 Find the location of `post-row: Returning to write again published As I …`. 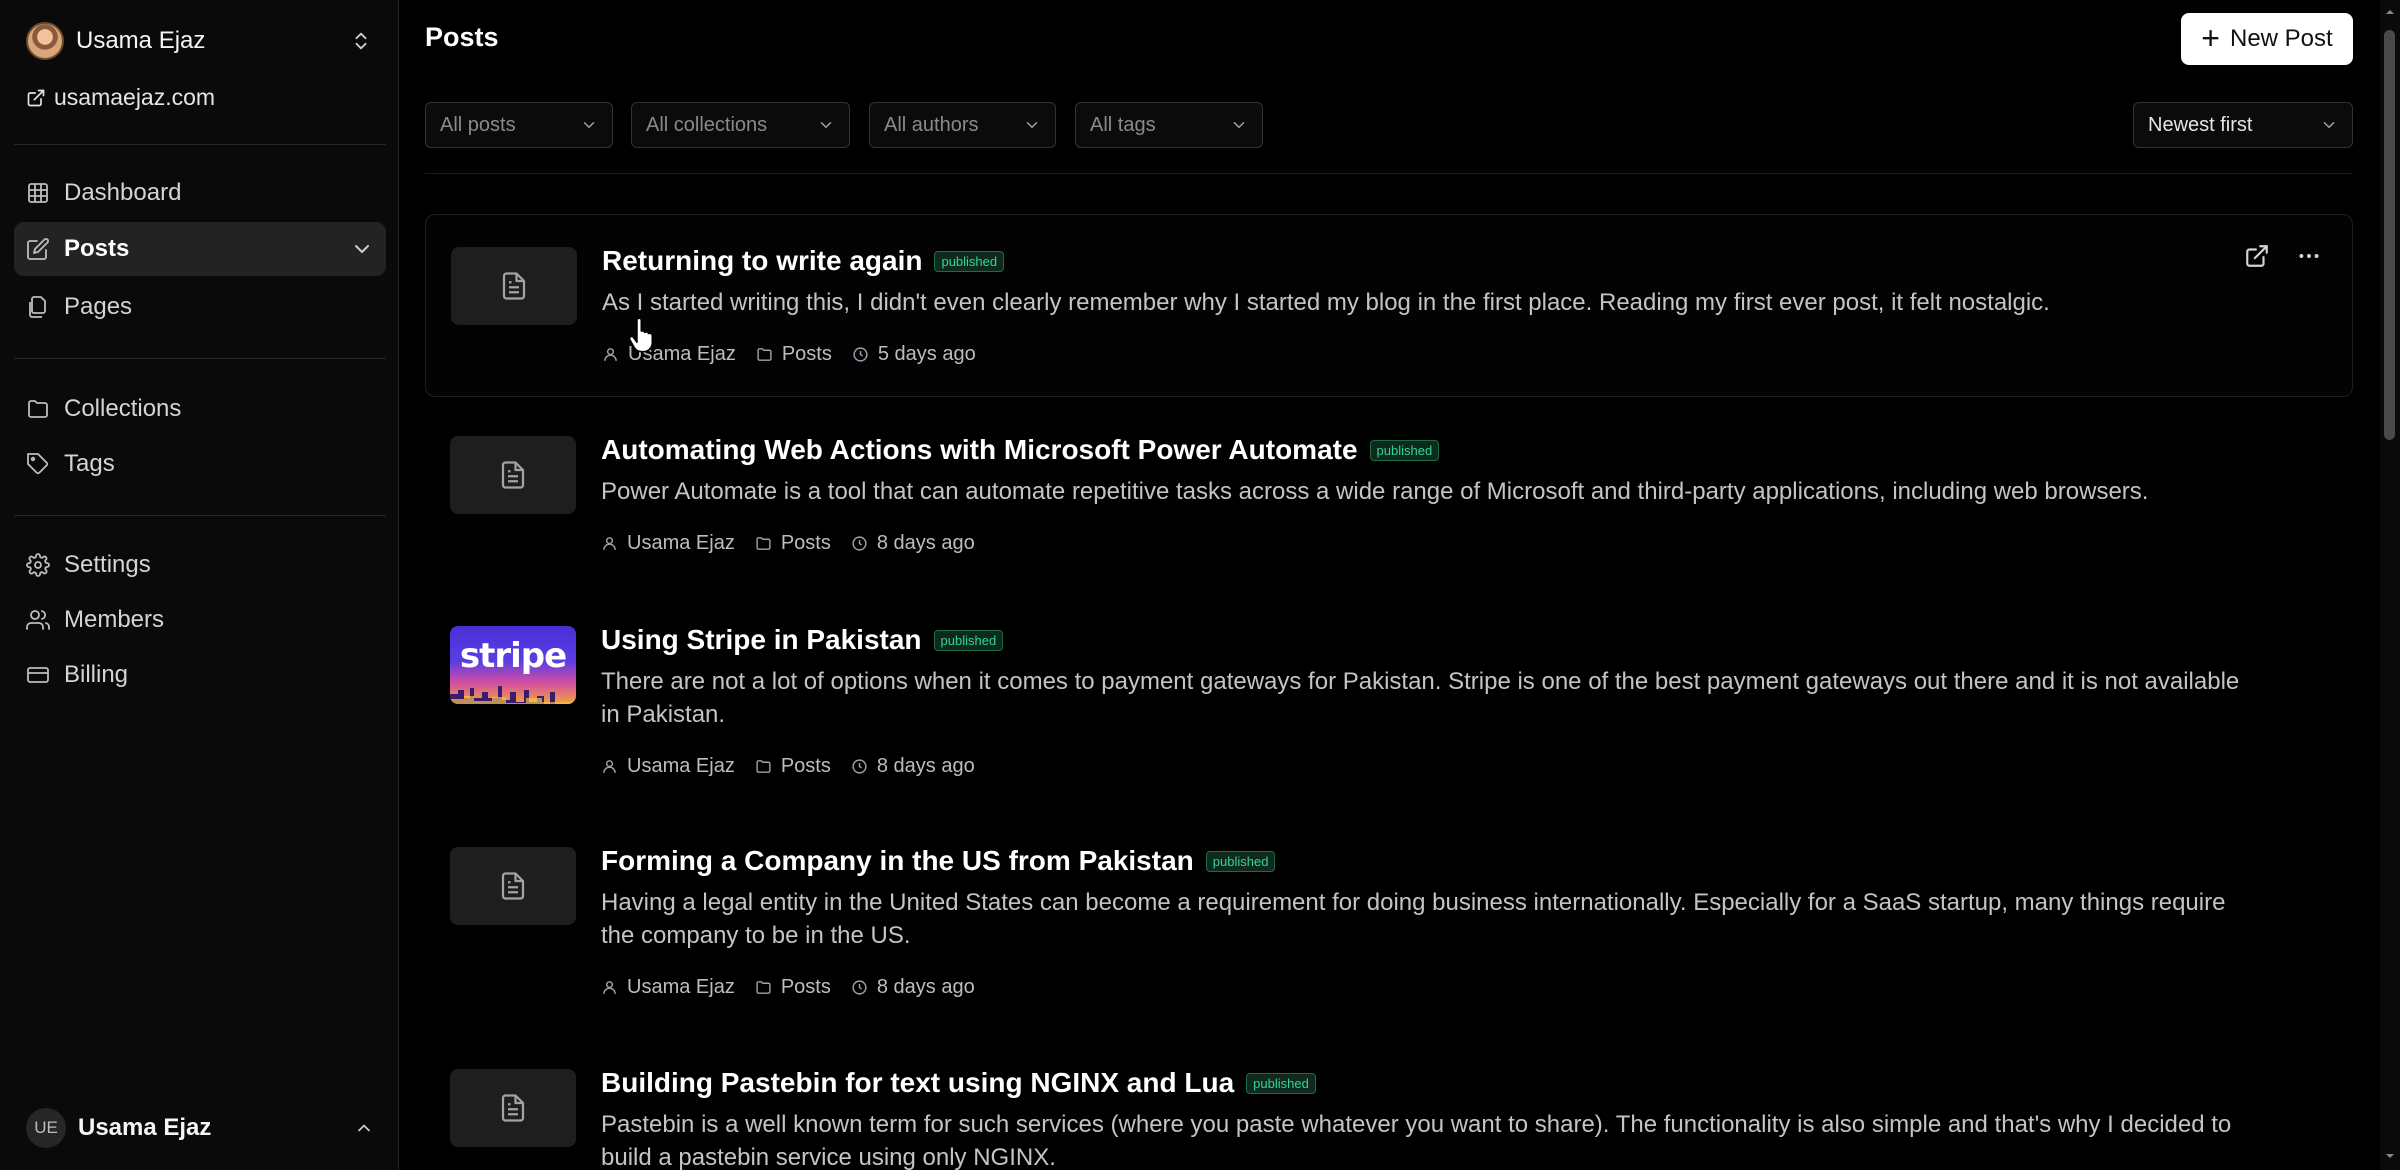

post-row: Returning to write again published As I … is located at coordinates (1389, 305).